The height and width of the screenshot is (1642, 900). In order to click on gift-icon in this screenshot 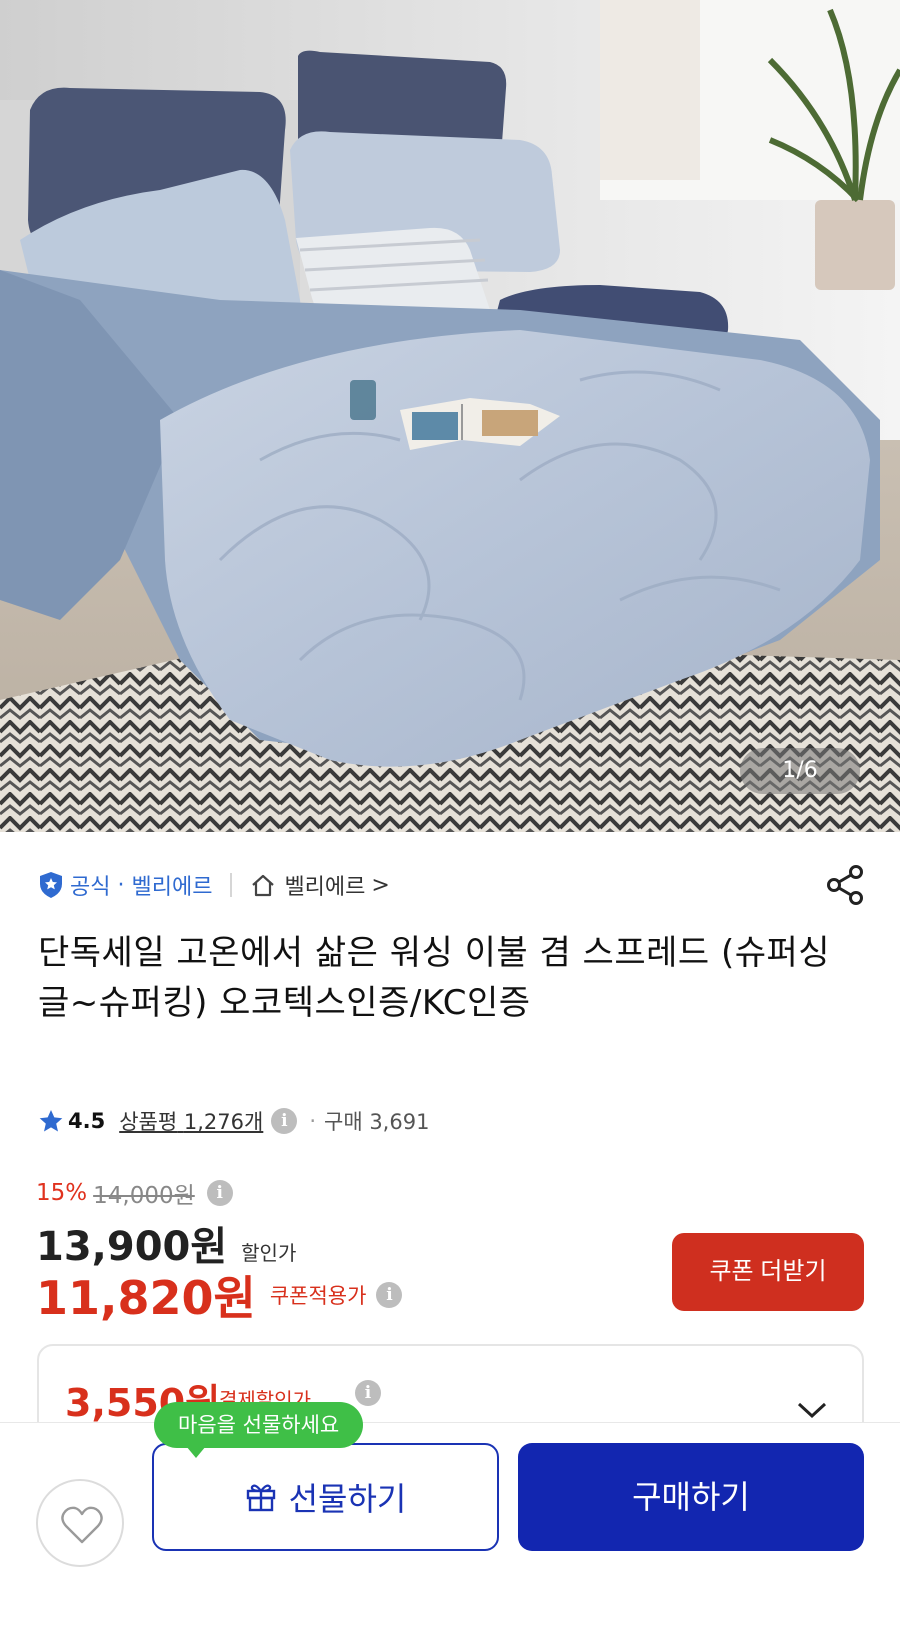, I will do `click(260, 1498)`.